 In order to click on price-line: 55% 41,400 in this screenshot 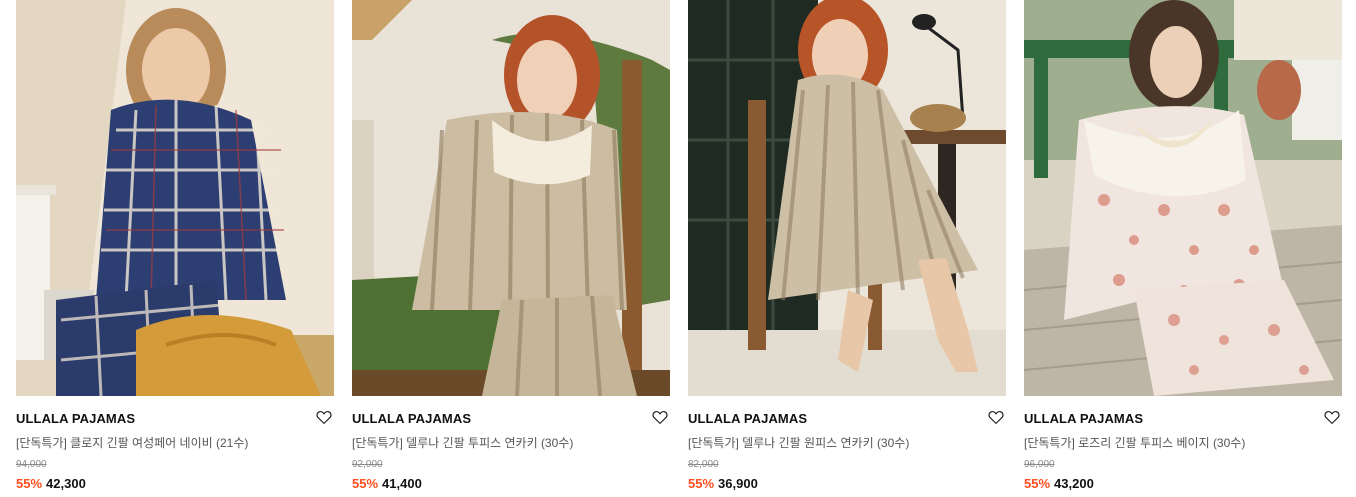, I will do `click(387, 483)`.